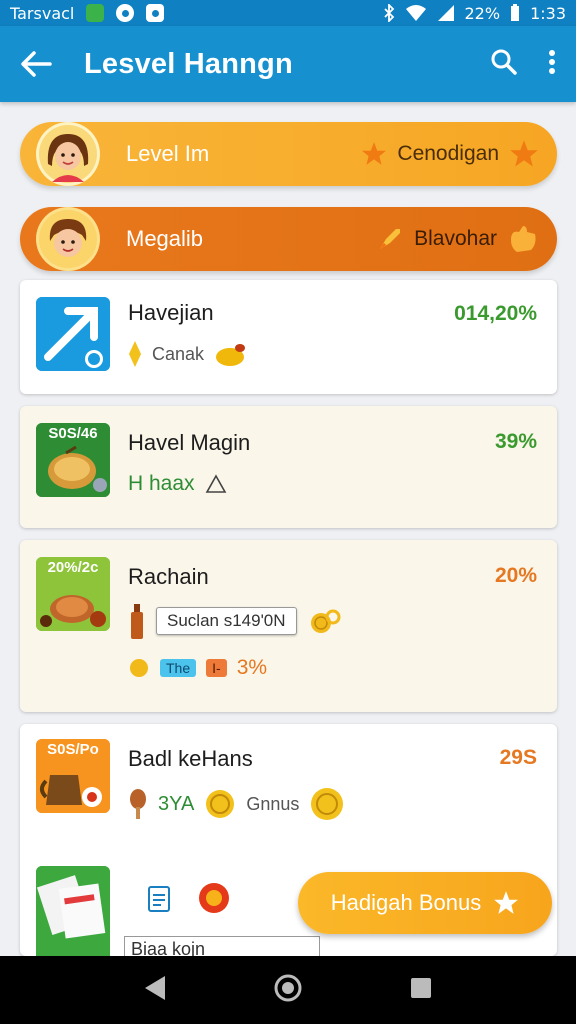 The image size is (576, 1024). Describe the element at coordinates (42, 13) in the screenshot. I see `carrier-label: Tarsvacl` at that location.